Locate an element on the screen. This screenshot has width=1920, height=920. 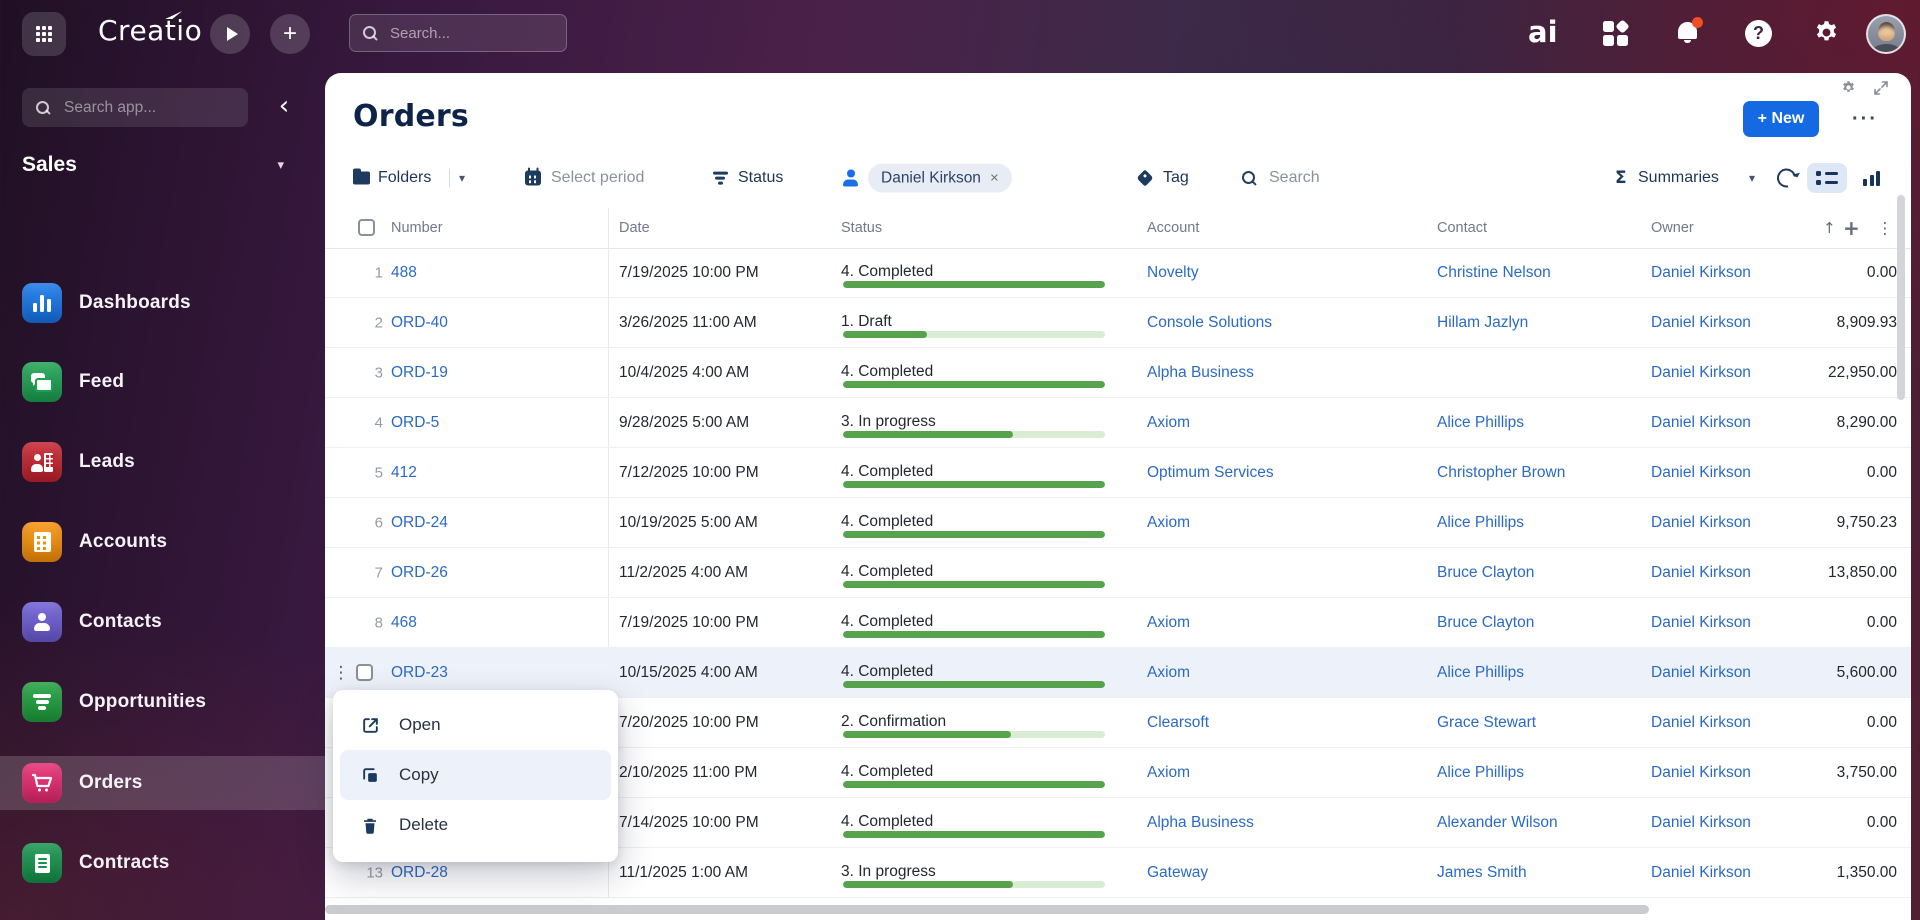
lead-tile is located at coordinates (42, 462).